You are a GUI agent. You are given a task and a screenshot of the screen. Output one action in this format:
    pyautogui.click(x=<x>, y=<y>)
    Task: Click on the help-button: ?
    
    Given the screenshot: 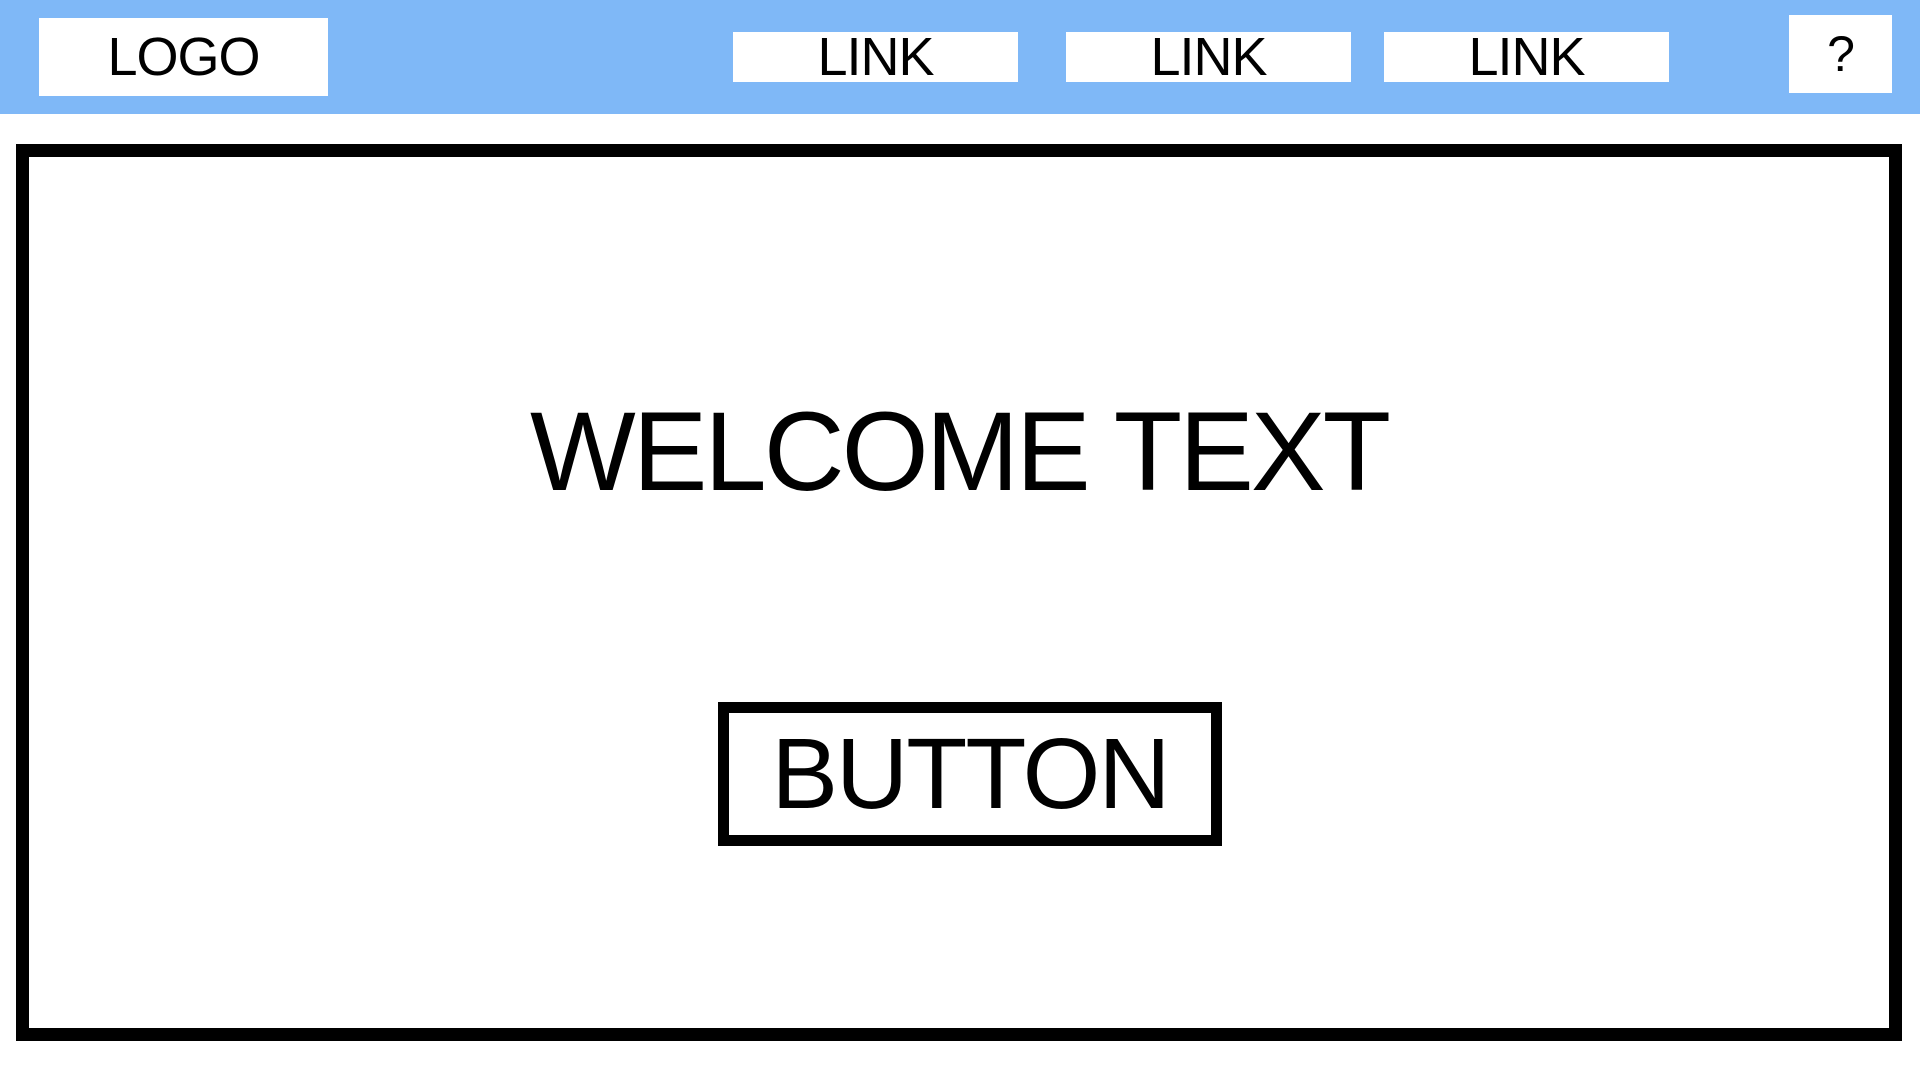 What is the action you would take?
    pyautogui.click(x=1840, y=54)
    